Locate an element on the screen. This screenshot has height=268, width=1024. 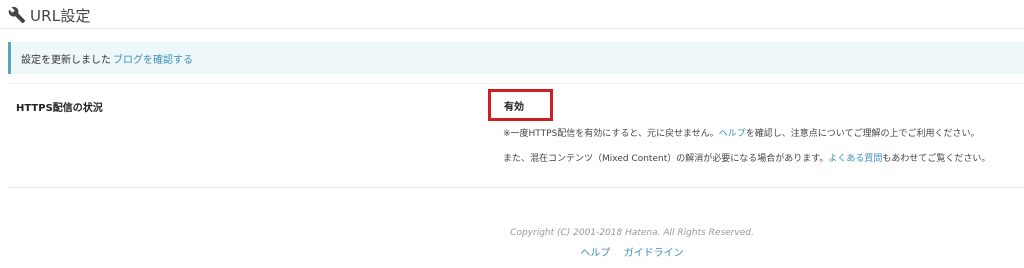
view-blog-link: ブログを確認する is located at coordinates (153, 58).